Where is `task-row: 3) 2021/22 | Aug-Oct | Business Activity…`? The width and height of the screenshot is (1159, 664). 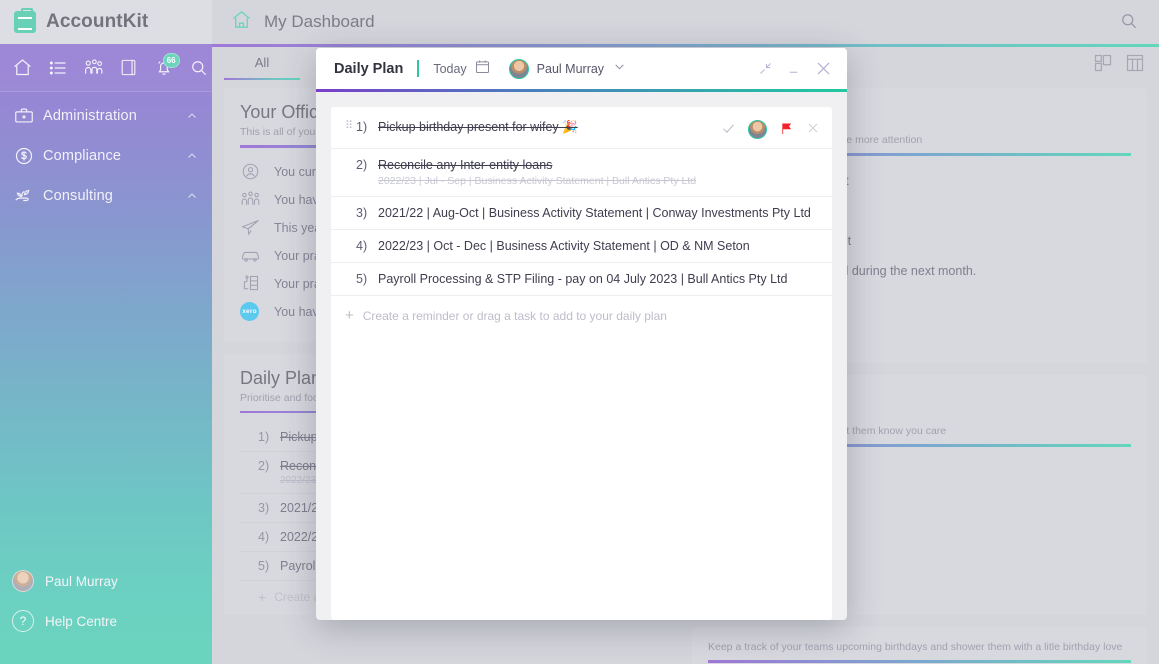 task-row: 3) 2021/22 | Aug-Oct | Business Activity… is located at coordinates (581, 213).